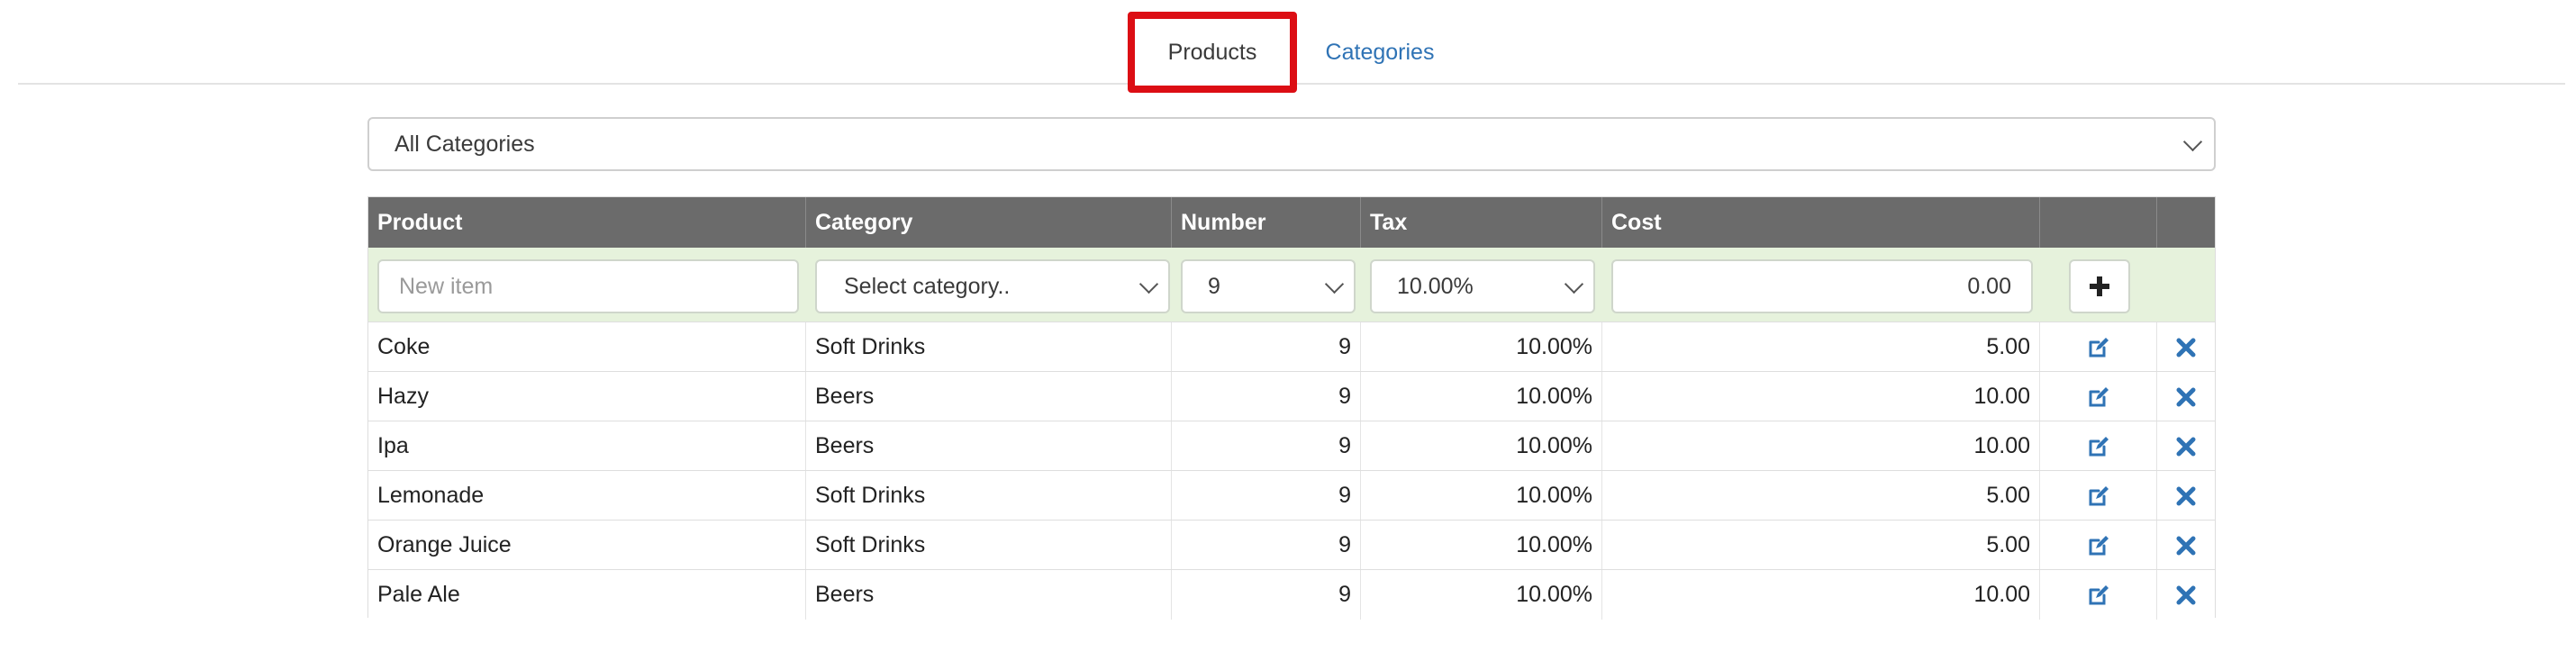 The width and height of the screenshot is (2576, 661). I want to click on header-product: Product, so click(587, 222).